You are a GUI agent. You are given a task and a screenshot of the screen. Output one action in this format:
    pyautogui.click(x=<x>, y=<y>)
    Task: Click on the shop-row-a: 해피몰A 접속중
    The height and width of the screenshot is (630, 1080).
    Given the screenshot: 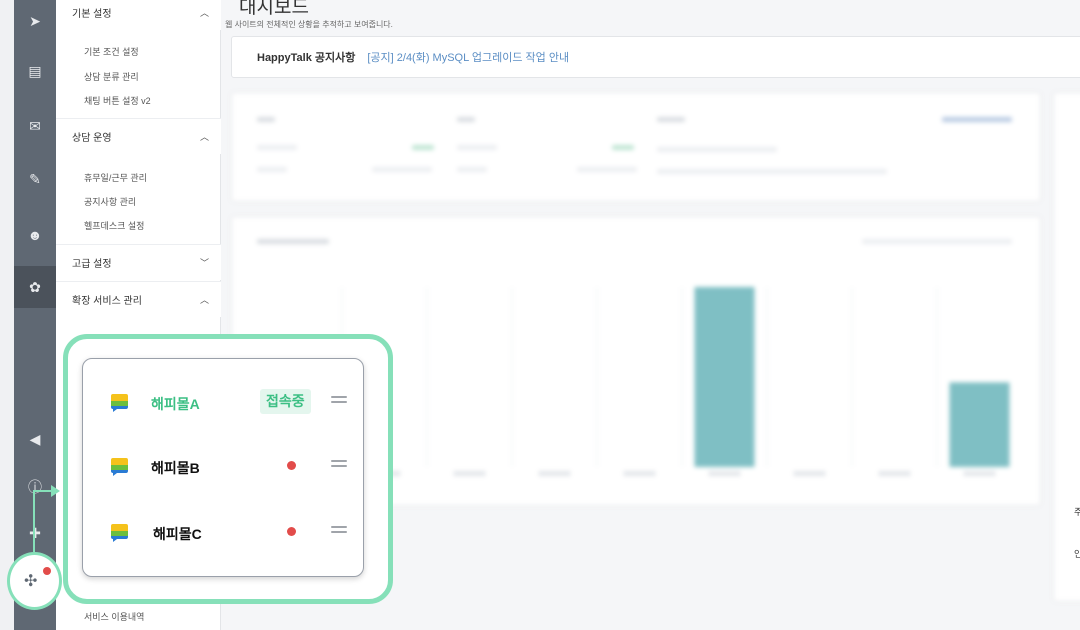 What is the action you would take?
    pyautogui.click(x=224, y=402)
    